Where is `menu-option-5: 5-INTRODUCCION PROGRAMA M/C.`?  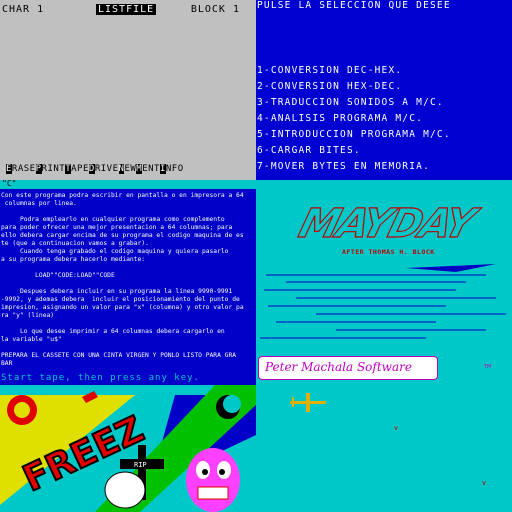
menu-option-5: 5-INTRODUCCION PROGRAMA M/C. is located at coordinates (354, 135).